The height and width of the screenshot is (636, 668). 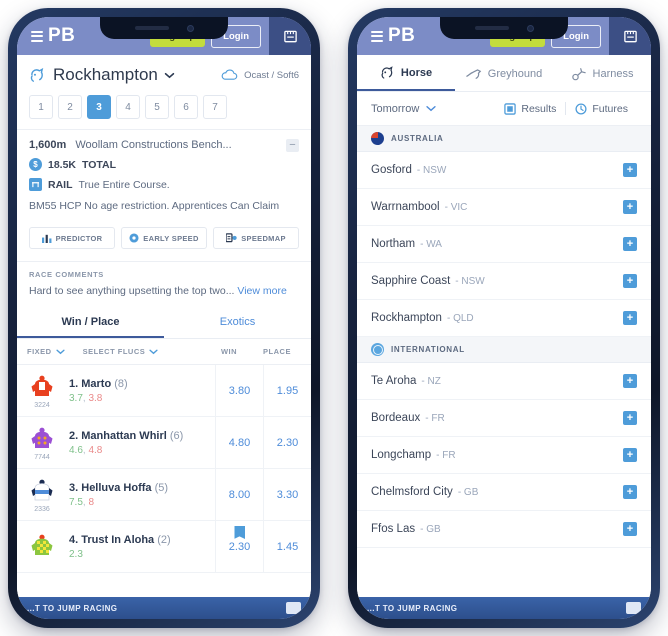 What do you see at coordinates (377, 138) in the screenshot?
I see `australia-flag-icon` at bounding box center [377, 138].